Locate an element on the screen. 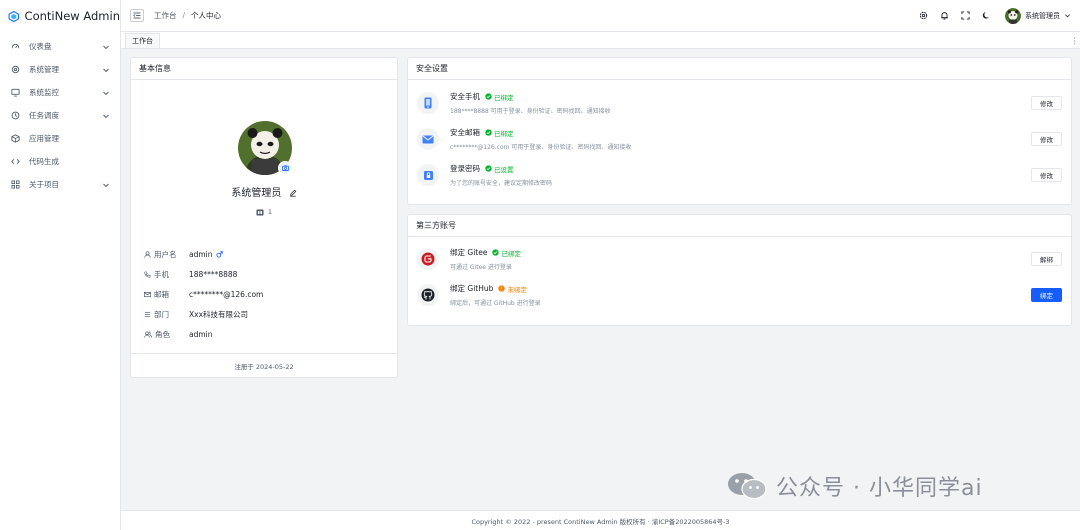  user-id-value: 1 is located at coordinates (270, 212).